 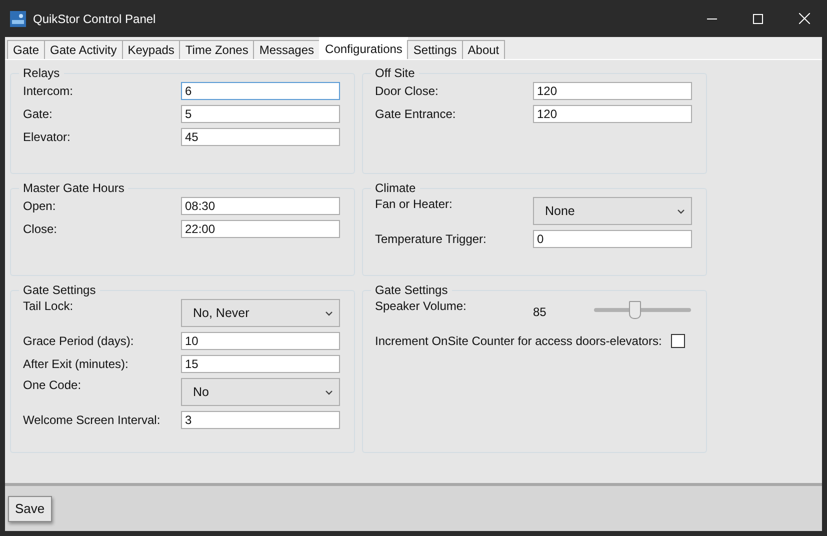 I want to click on field-label: Gate Entrance:, so click(x=416, y=114).